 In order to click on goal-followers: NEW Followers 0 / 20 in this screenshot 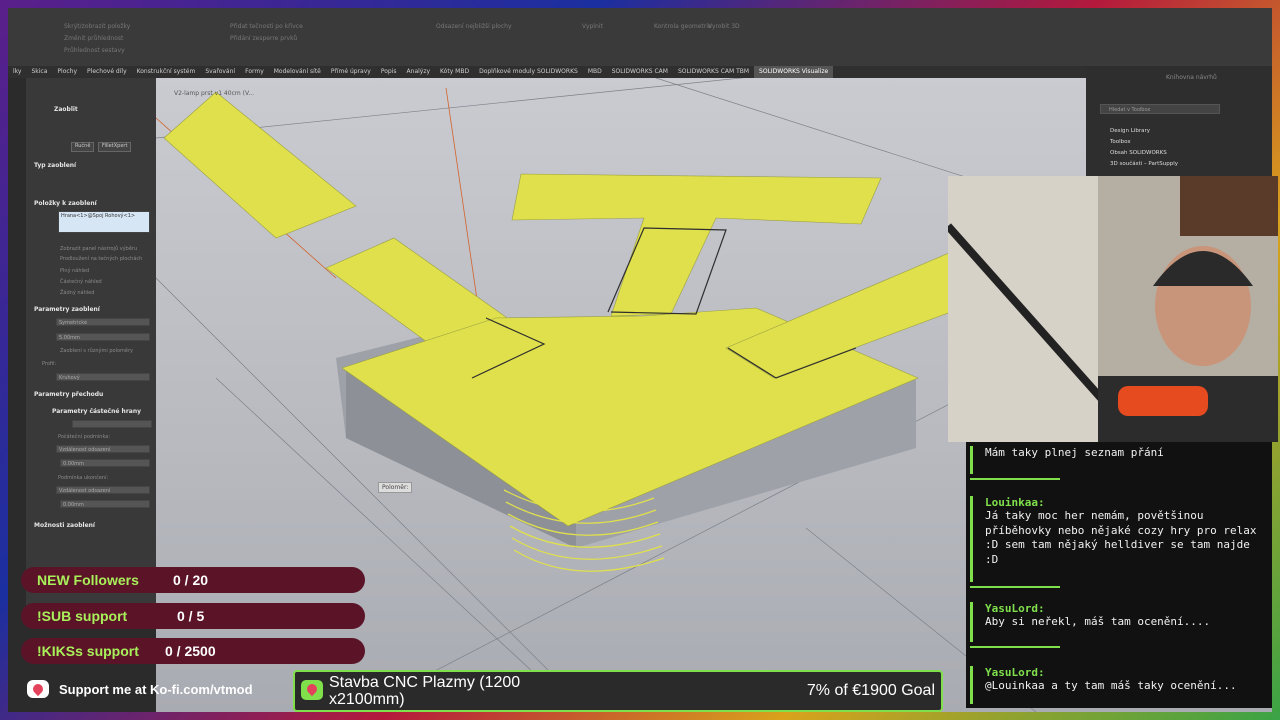, I will do `click(193, 580)`.